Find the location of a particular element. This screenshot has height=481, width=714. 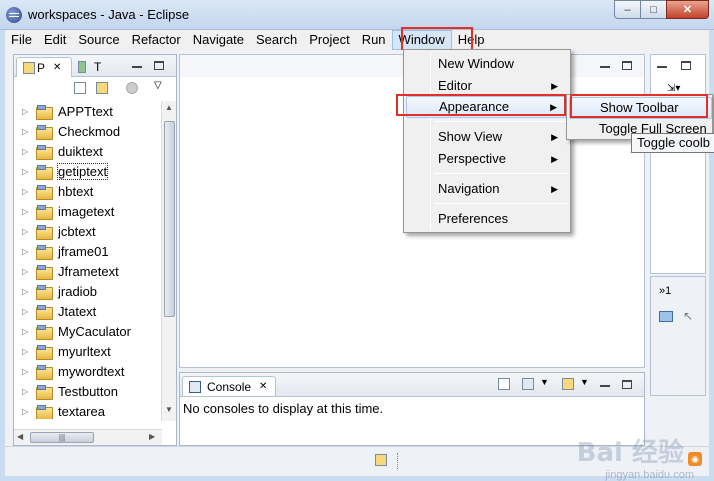

tree-item: ▷ textarea is located at coordinates (88, 410).